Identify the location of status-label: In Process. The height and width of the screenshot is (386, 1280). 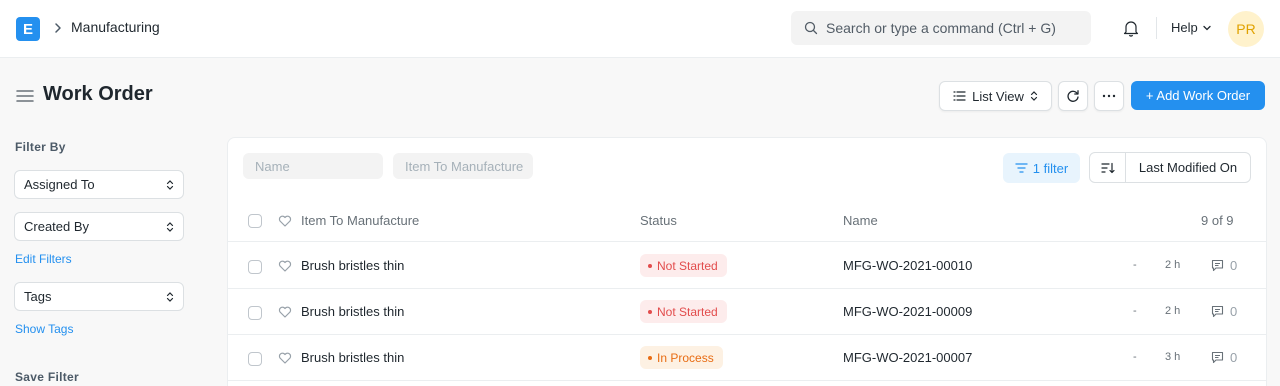
(685, 357).